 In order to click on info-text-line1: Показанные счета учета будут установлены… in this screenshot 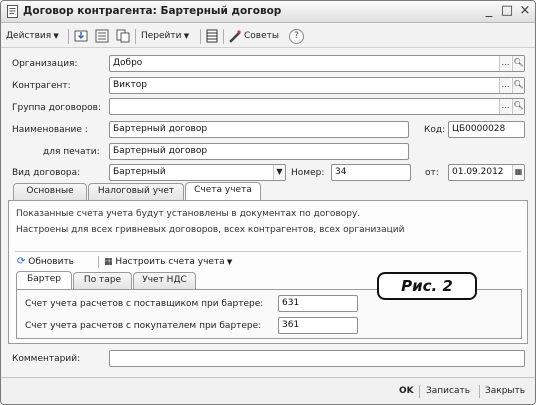, I will do `click(188, 214)`.